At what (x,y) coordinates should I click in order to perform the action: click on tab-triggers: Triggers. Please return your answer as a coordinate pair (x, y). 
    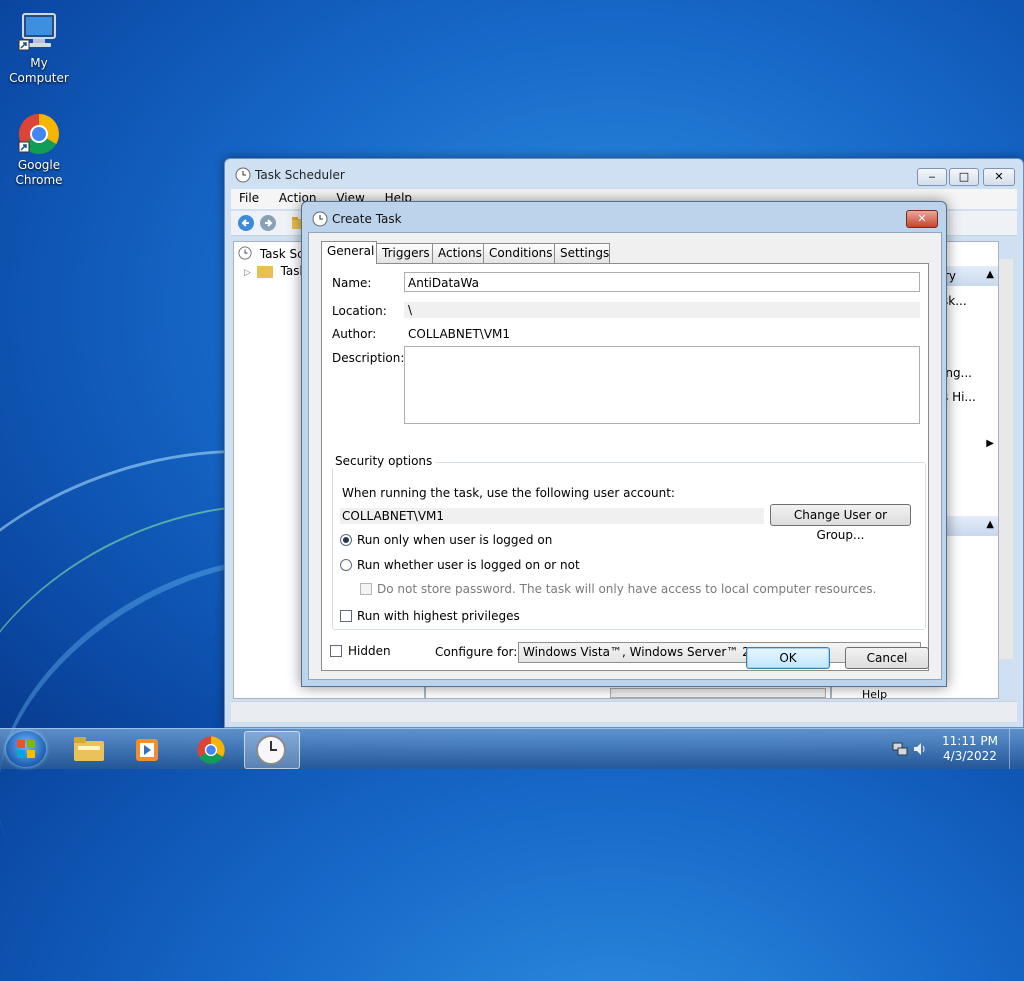
    Looking at the image, I should click on (404, 253).